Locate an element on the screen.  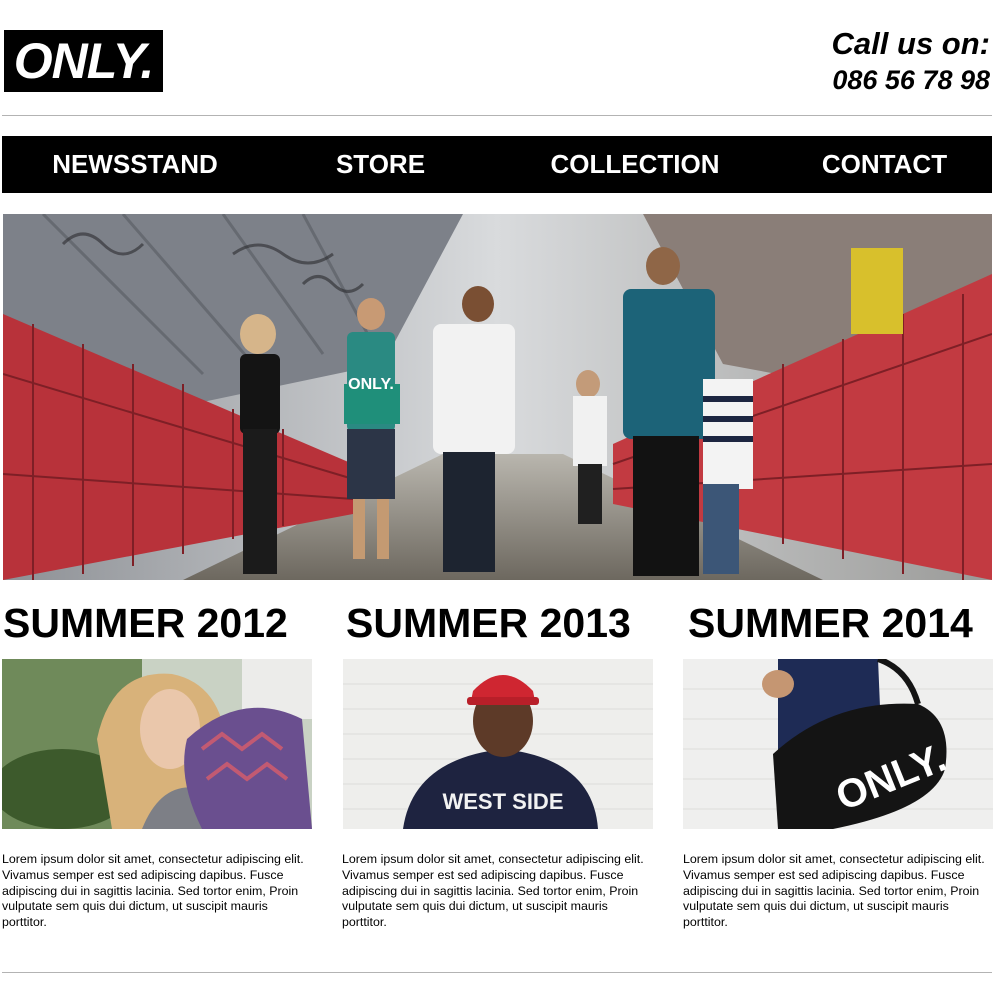
nav-item-store: STORE is located at coordinates (380, 164).